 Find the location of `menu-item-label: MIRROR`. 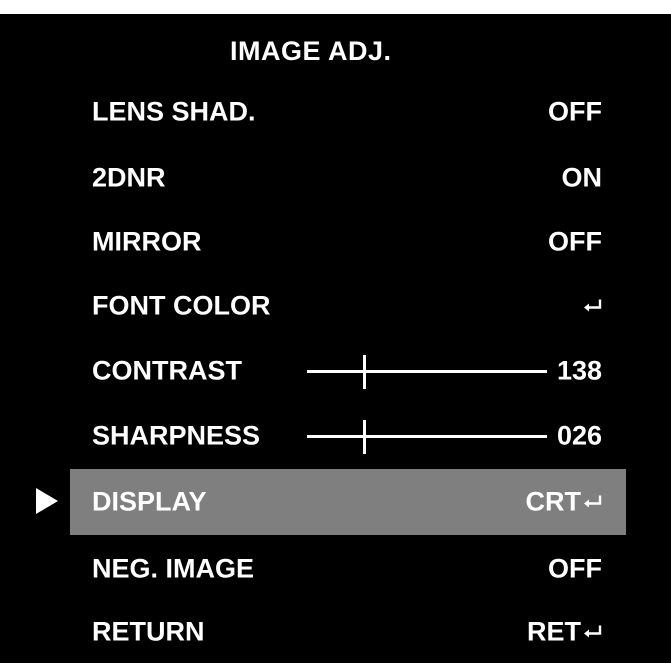

menu-item-label: MIRROR is located at coordinates (147, 241).